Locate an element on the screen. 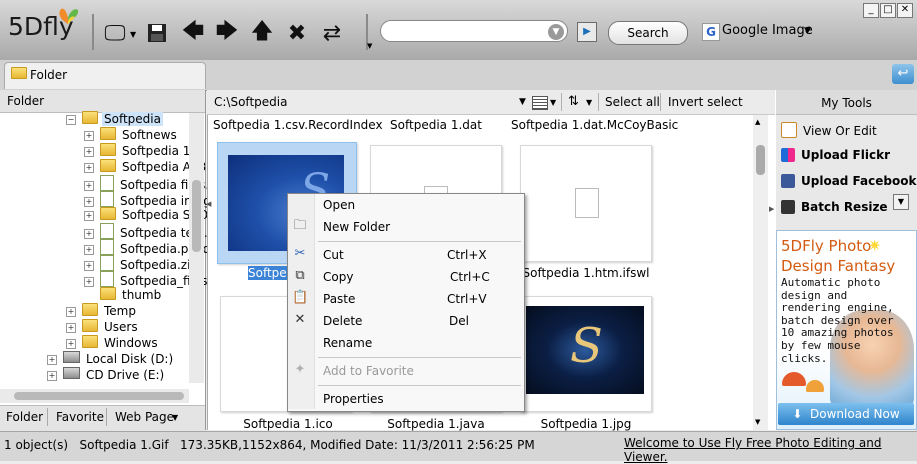  monitor-icon: 🖵 is located at coordinates (115, 33).